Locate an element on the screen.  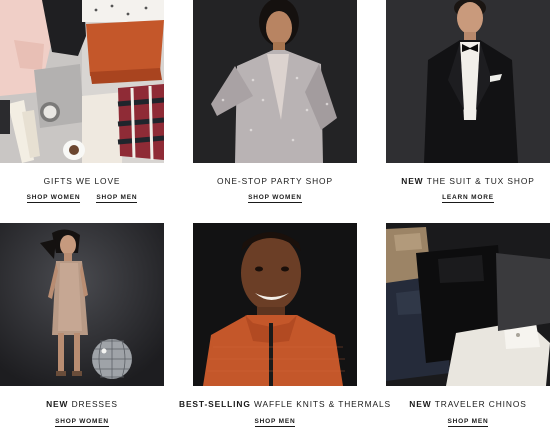
caption-title: Gifts We Love is located at coordinates (82, 181).